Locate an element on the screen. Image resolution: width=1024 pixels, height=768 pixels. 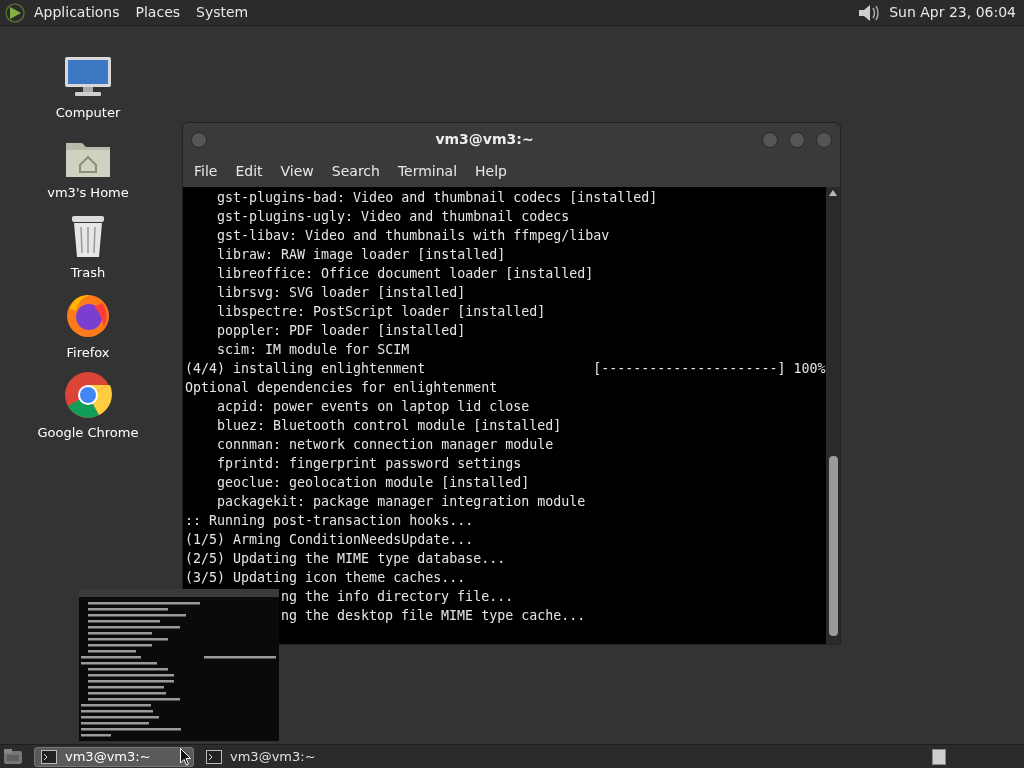
terminal-line: gst-libav: Video and thumbnails with ffmpeg/libav is located at coordinates (413, 235).